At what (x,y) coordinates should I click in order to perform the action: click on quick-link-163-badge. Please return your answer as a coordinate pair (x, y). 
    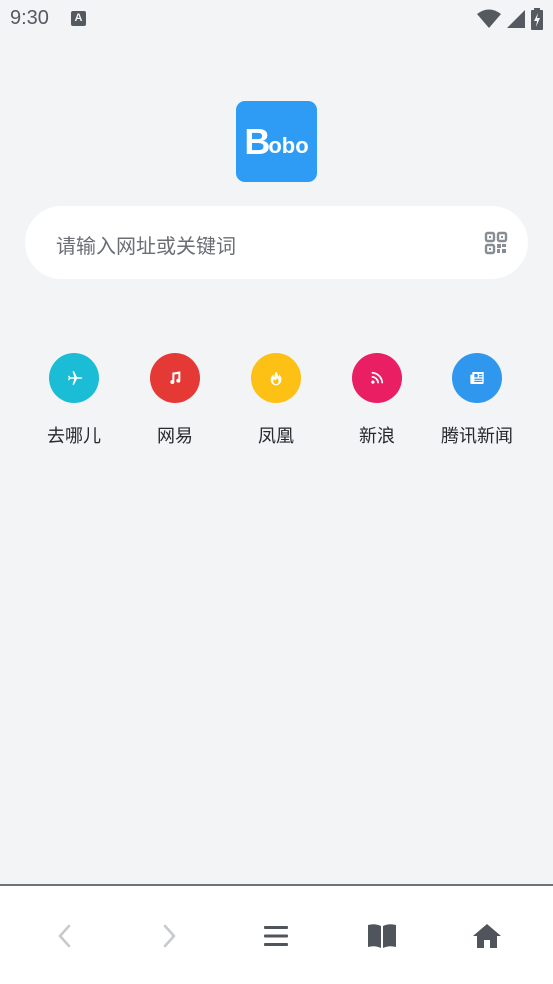
    Looking at the image, I should click on (175, 378).